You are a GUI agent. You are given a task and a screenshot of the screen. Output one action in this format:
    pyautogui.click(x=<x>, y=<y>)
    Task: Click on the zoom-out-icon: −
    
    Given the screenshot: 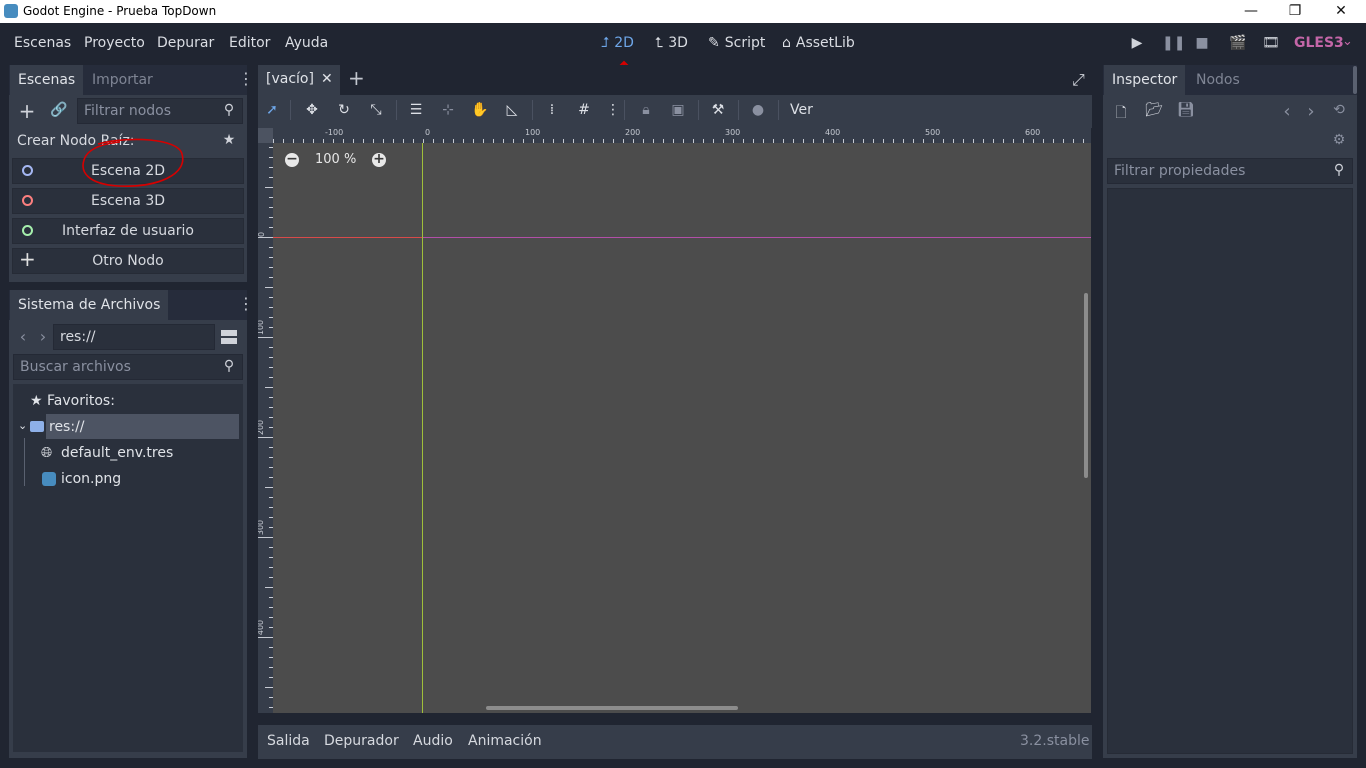 What is the action you would take?
    pyautogui.click(x=292, y=159)
    